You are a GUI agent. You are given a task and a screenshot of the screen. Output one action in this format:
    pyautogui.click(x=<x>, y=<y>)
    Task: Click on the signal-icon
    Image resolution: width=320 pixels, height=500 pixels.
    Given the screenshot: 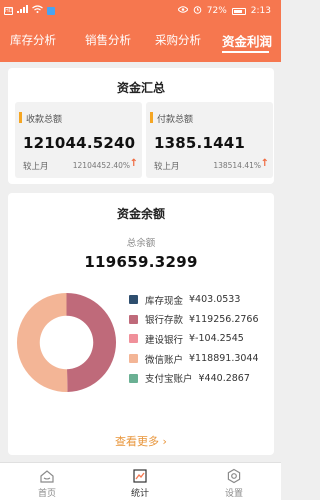 What is the action you would take?
    pyautogui.click(x=22, y=10)
    